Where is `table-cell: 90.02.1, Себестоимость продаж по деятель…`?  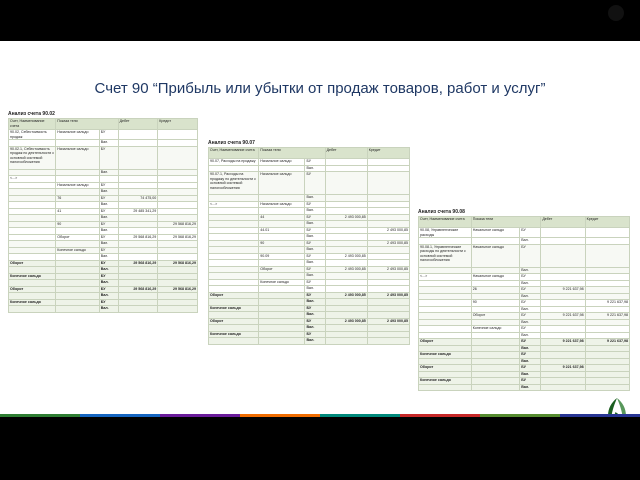 table-cell: 90.02.1, Себестоимость продаж по деятель… is located at coordinates (32, 157).